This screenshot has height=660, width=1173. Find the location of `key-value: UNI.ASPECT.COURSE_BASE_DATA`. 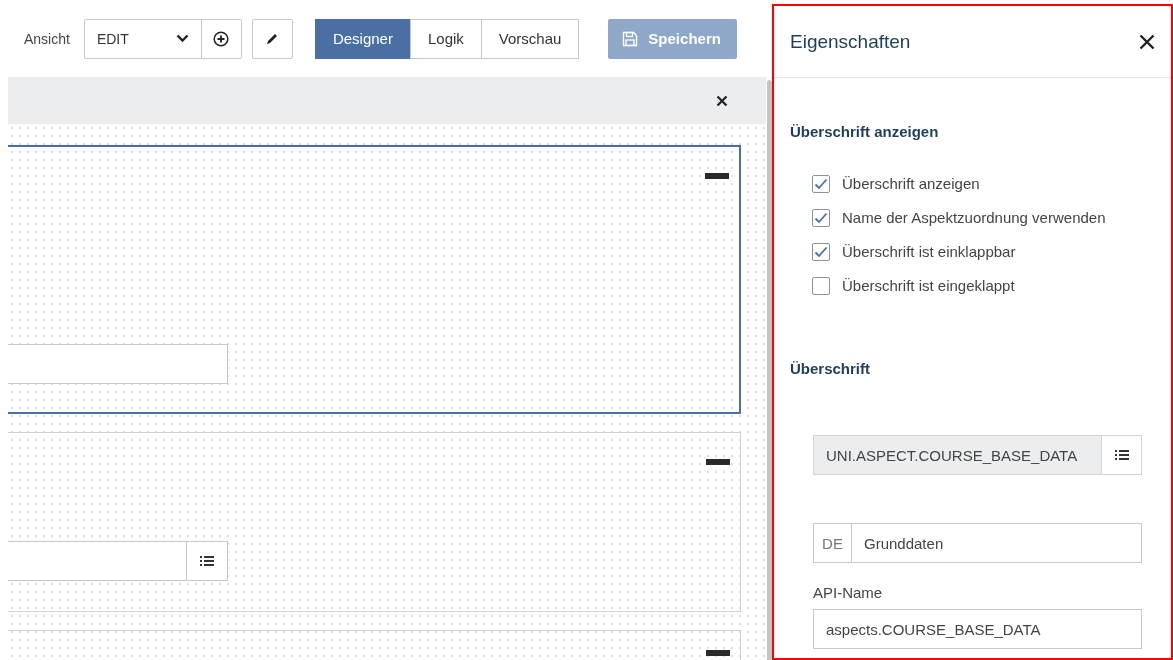

key-value: UNI.ASPECT.COURSE_BASE_DATA is located at coordinates (958, 455).